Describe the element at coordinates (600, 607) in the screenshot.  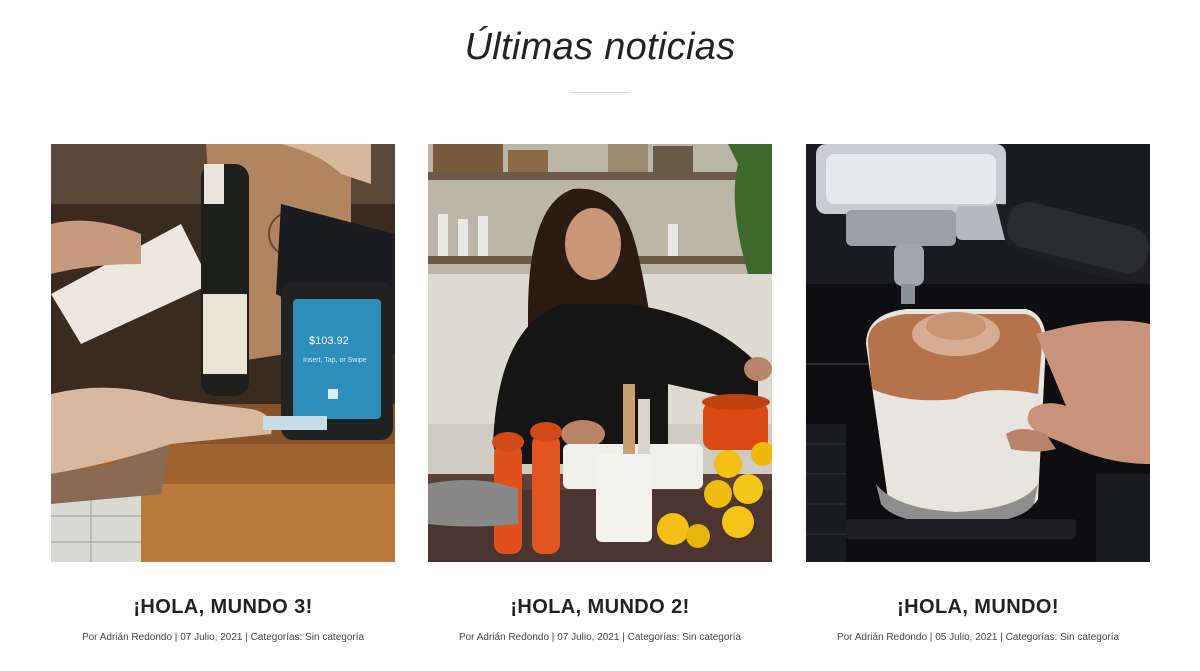
I see `post-title-link: ¡HOLA, MUNDO 2!` at that location.